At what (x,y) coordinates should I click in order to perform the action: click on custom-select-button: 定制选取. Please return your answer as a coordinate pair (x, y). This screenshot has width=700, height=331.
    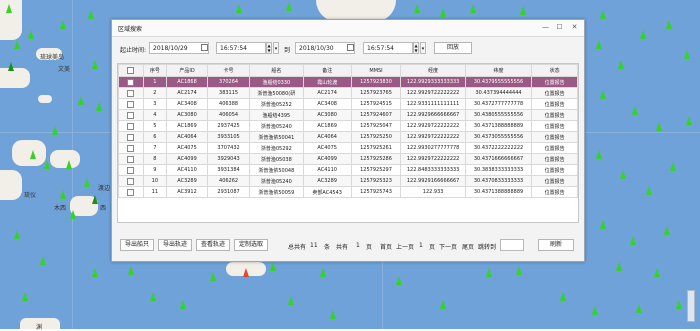
    Looking at the image, I should click on (251, 245).